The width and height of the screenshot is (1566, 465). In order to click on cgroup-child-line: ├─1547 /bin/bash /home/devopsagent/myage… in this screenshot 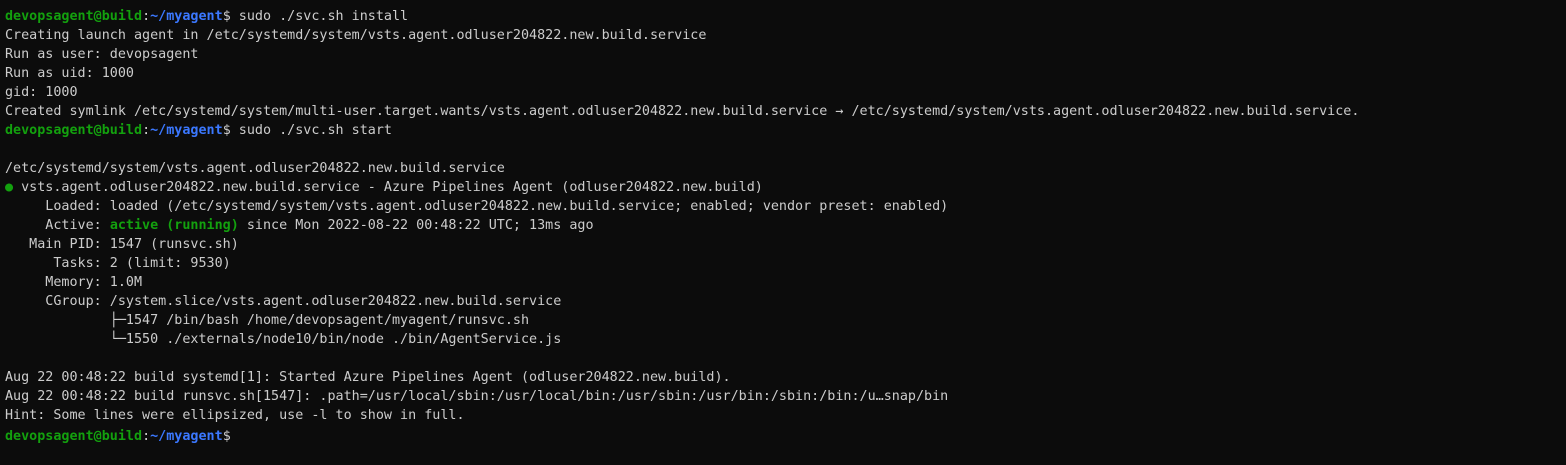, I will do `click(267, 320)`.